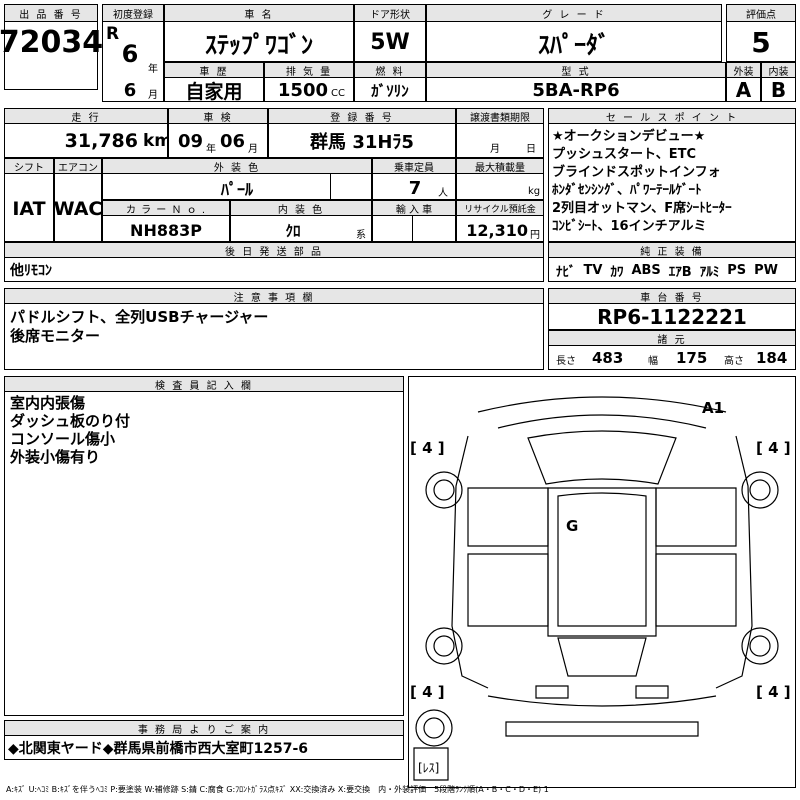 The height and width of the screenshot is (800, 800). I want to click on equipment-item: PW, so click(766, 270).